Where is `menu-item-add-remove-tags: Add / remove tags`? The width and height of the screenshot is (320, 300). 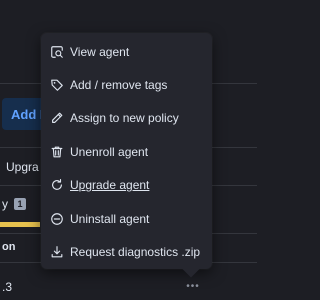 menu-item-add-remove-tags: Add / remove tags is located at coordinates (126, 84).